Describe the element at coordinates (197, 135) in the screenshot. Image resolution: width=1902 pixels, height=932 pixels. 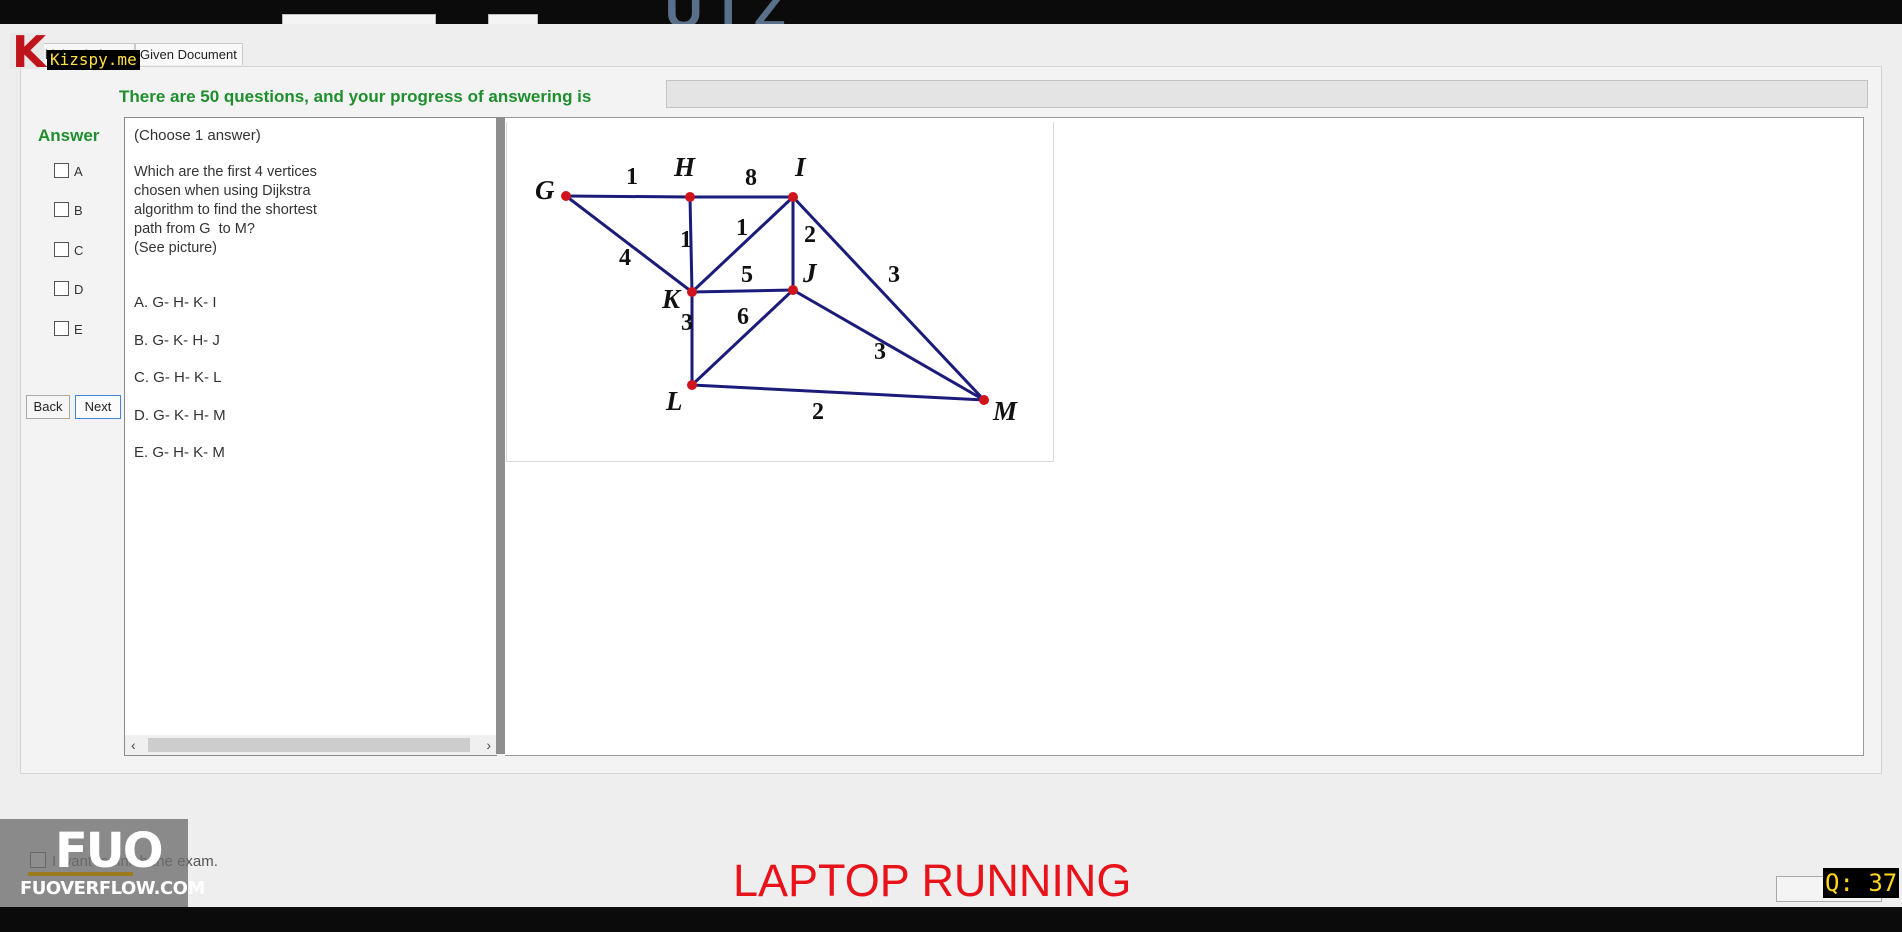
I see `question-instruction: (Choose 1 answer)` at that location.